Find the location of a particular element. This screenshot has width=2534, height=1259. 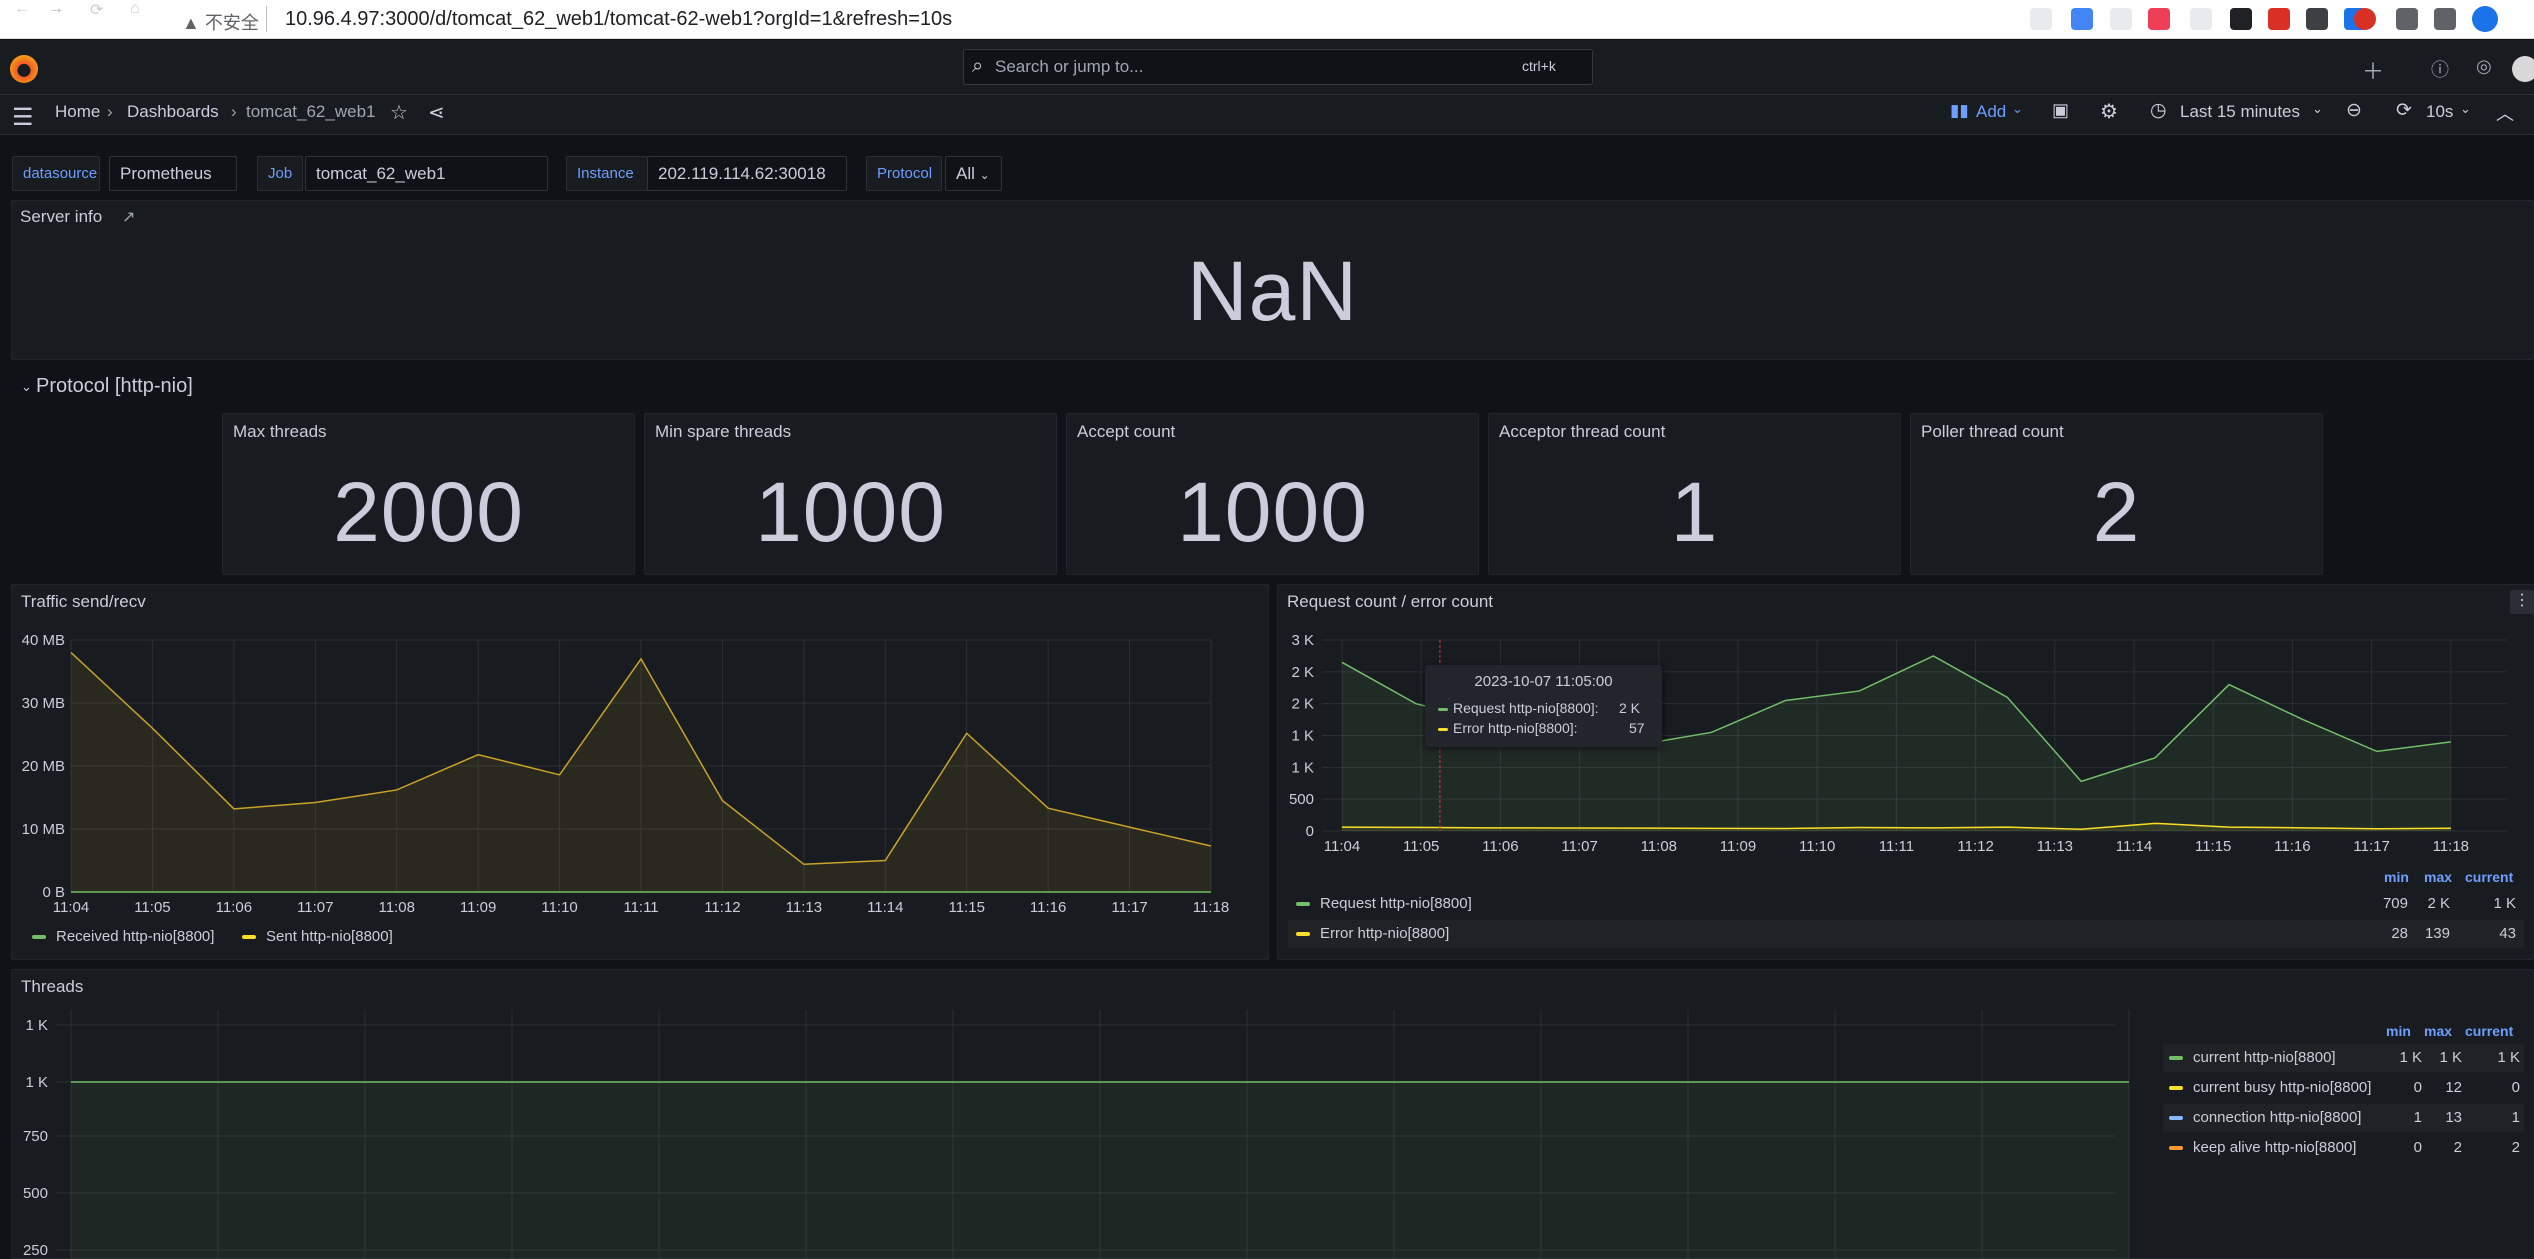

y-tick-label: 20 MB is located at coordinates (43, 766).